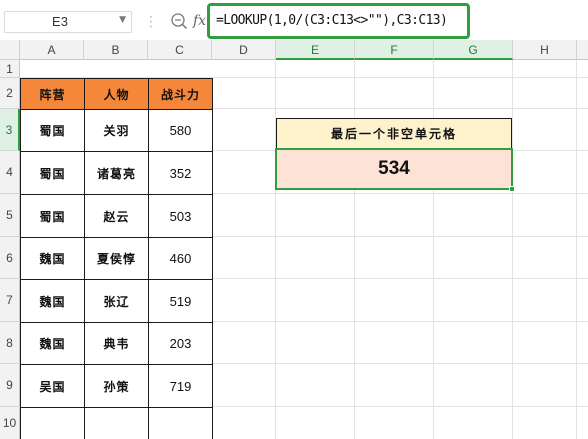 The height and width of the screenshot is (439, 588). What do you see at coordinates (582, 50) in the screenshot?
I see `column-header-i` at bounding box center [582, 50].